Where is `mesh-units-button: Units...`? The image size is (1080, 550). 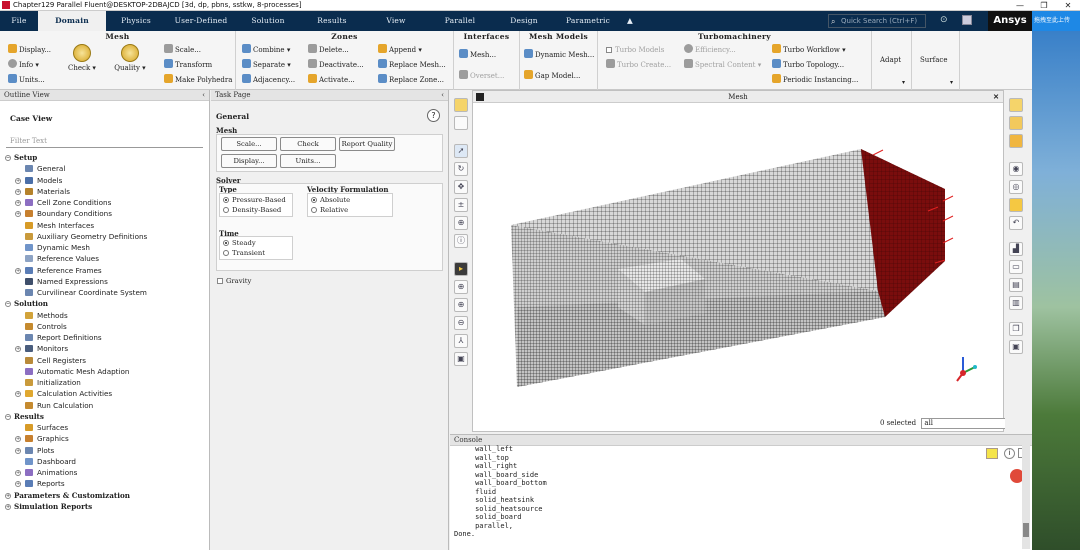 mesh-units-button: Units... is located at coordinates (26, 80).